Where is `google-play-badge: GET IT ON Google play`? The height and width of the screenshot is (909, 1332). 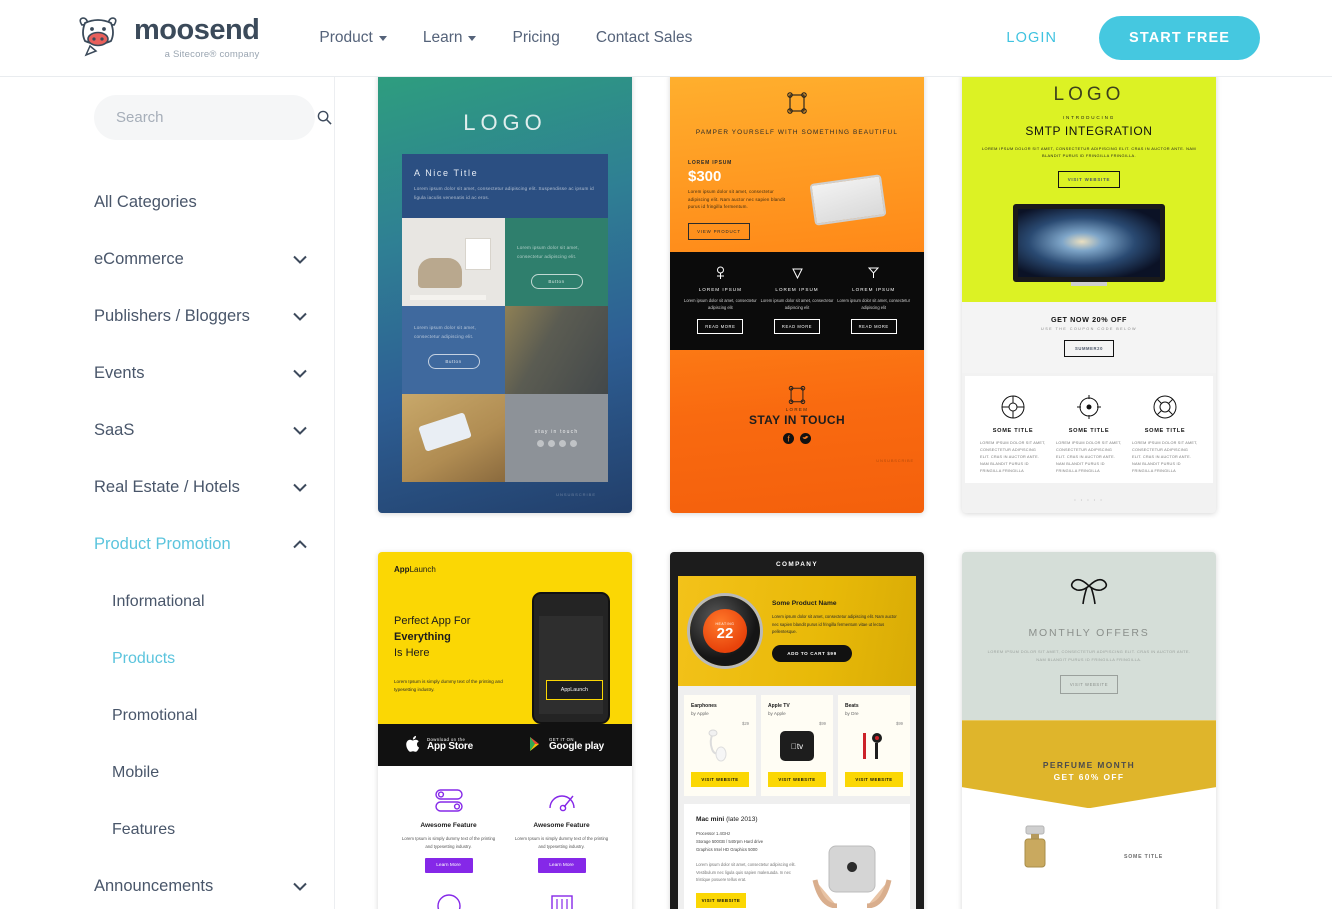 google-play-badge: GET IT ON Google play is located at coordinates (566, 744).